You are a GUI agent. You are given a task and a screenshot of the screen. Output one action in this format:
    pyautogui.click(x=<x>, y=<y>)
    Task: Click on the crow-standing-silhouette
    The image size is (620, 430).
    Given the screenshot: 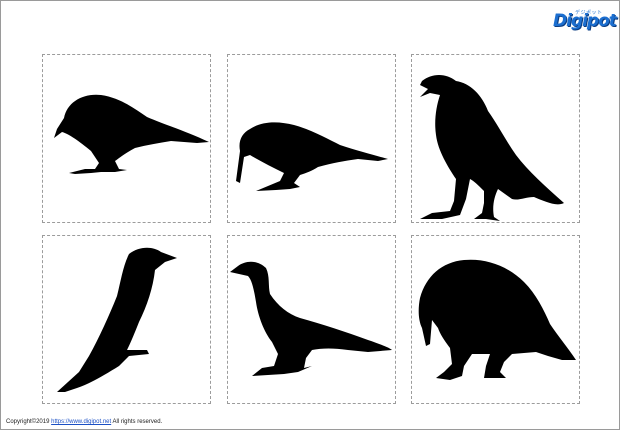 What is the action you would take?
    pyautogui.click(x=311, y=318)
    